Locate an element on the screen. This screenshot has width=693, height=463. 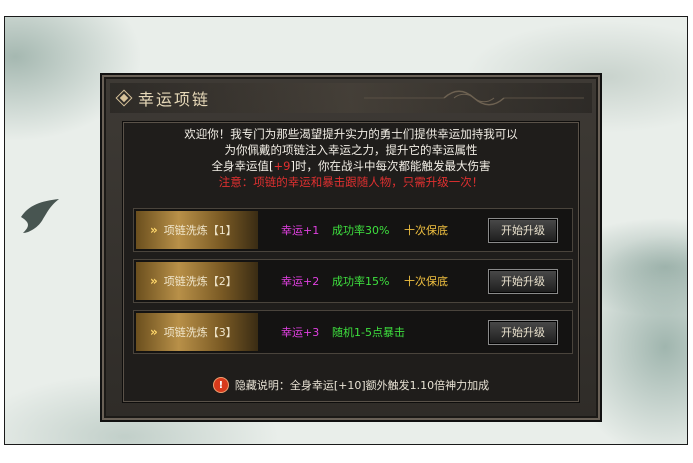
upgrade-row: » 项链洗炼【1】 幸运+1 成功率30% 十次保底 开始升级 is located at coordinates (353, 230).